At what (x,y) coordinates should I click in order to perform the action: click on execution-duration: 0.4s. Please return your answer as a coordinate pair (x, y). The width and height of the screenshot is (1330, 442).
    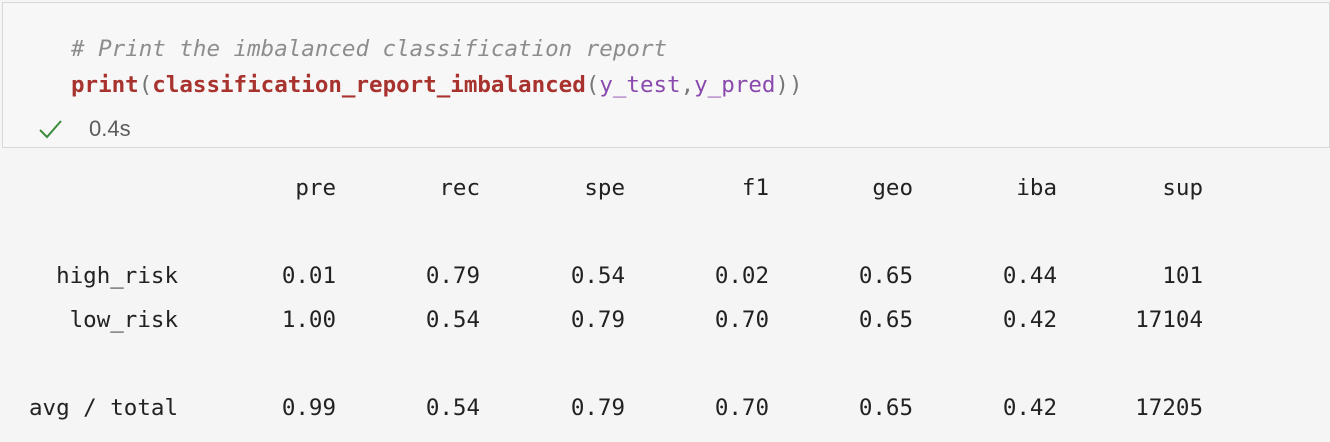
    Looking at the image, I should click on (110, 128).